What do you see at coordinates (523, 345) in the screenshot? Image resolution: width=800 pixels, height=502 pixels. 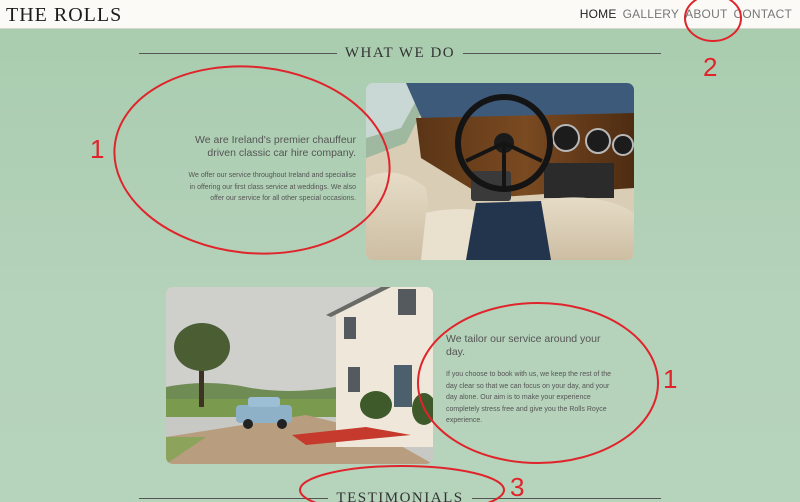 I see `service-lead: We tailor our service around your day.` at bounding box center [523, 345].